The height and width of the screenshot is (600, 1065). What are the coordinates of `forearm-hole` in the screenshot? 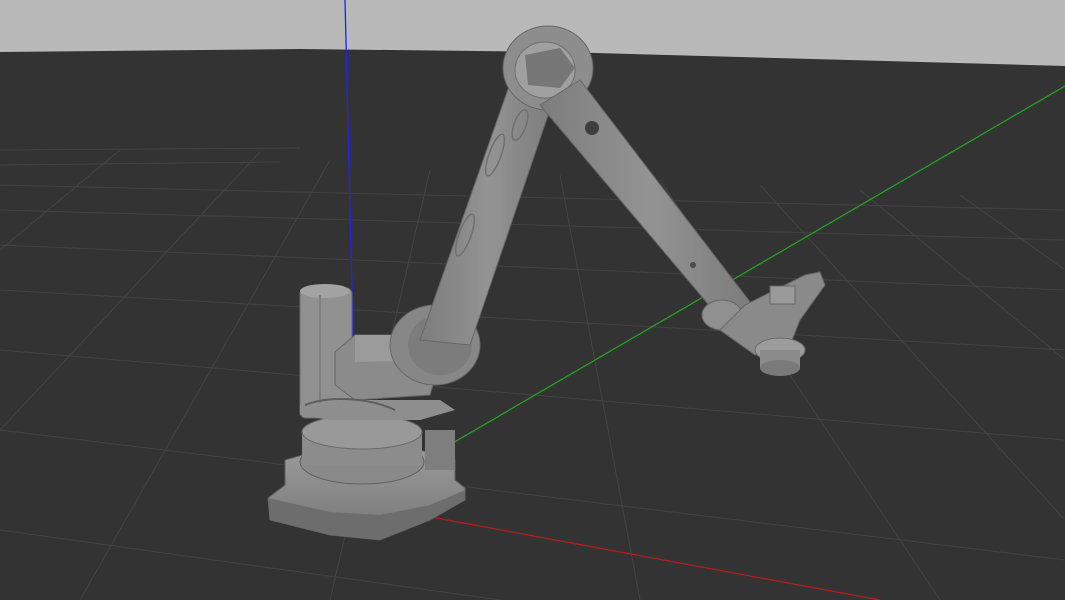 It's located at (592, 128).